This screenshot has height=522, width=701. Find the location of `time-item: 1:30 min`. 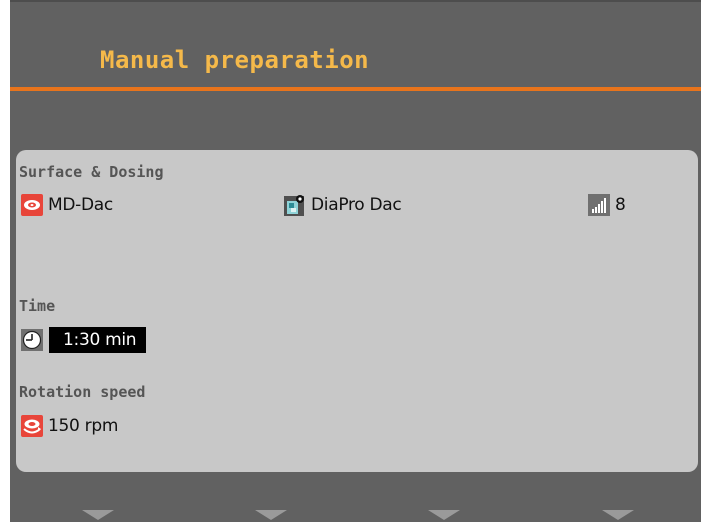

time-item: 1:30 min is located at coordinates (84, 340).